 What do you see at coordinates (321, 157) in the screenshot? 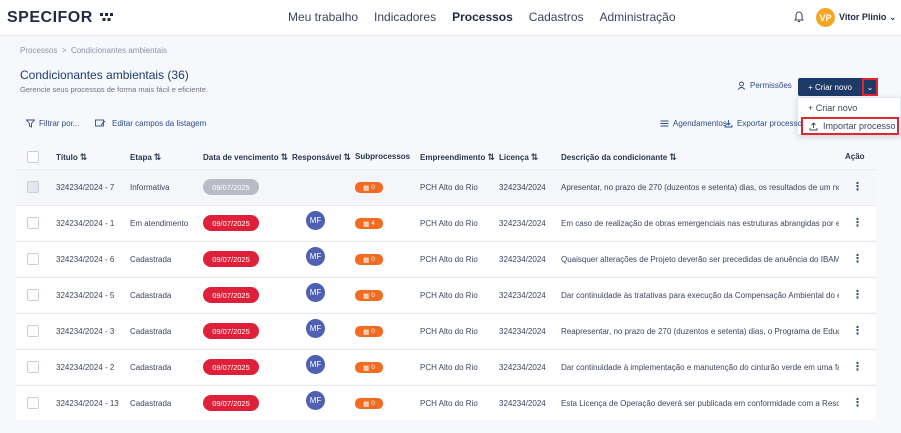
I see `column-header-responsavel: Responsável ⇅` at bounding box center [321, 157].